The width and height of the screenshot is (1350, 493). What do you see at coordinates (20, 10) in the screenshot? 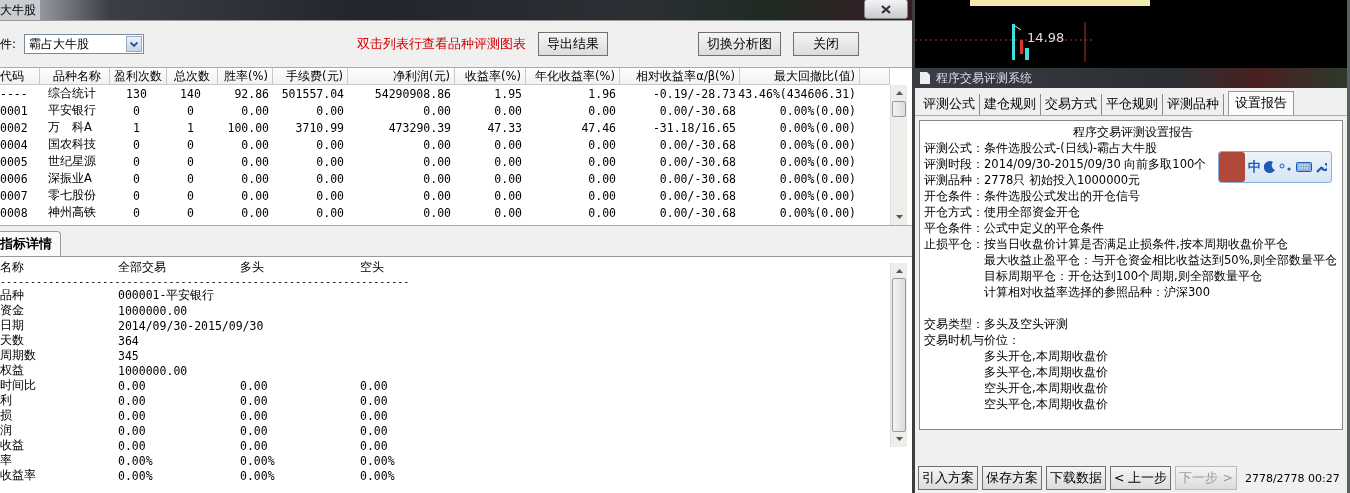
I see `window-title: 大牛股` at bounding box center [20, 10].